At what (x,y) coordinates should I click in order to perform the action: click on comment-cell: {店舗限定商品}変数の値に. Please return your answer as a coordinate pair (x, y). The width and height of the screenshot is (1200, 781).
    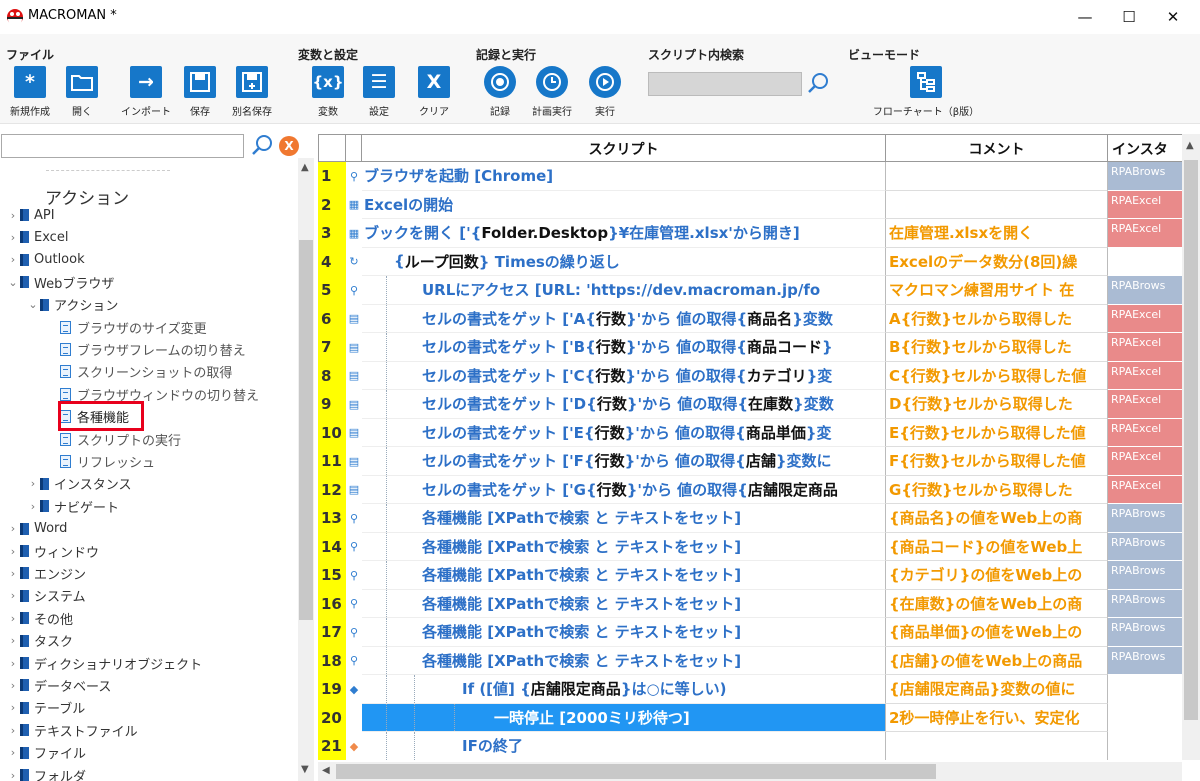
    Looking at the image, I should click on (997, 689).